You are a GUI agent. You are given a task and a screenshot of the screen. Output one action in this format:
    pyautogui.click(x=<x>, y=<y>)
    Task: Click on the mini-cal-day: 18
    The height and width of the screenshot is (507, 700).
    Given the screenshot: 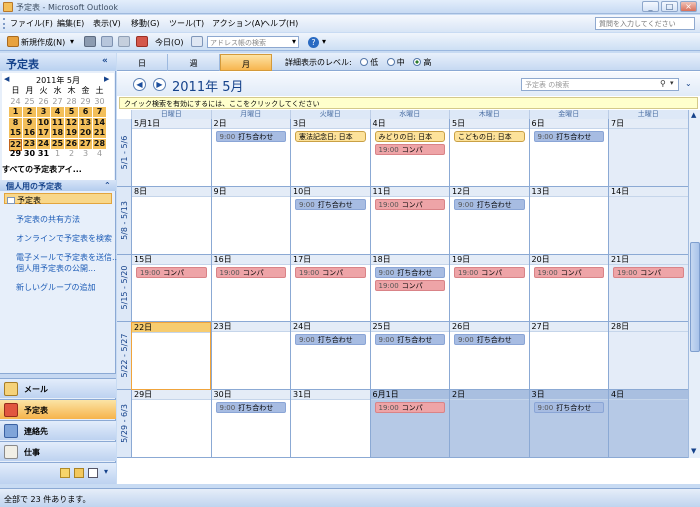 What is the action you would take?
    pyautogui.click(x=57, y=133)
    